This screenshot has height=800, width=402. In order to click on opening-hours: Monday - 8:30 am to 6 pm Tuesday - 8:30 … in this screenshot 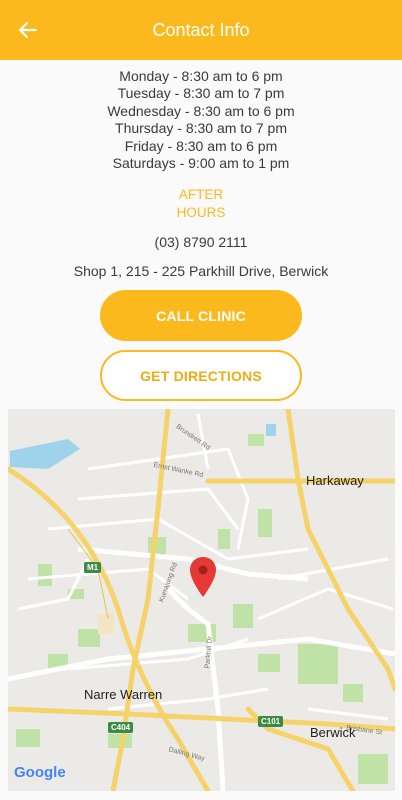, I will do `click(201, 120)`.